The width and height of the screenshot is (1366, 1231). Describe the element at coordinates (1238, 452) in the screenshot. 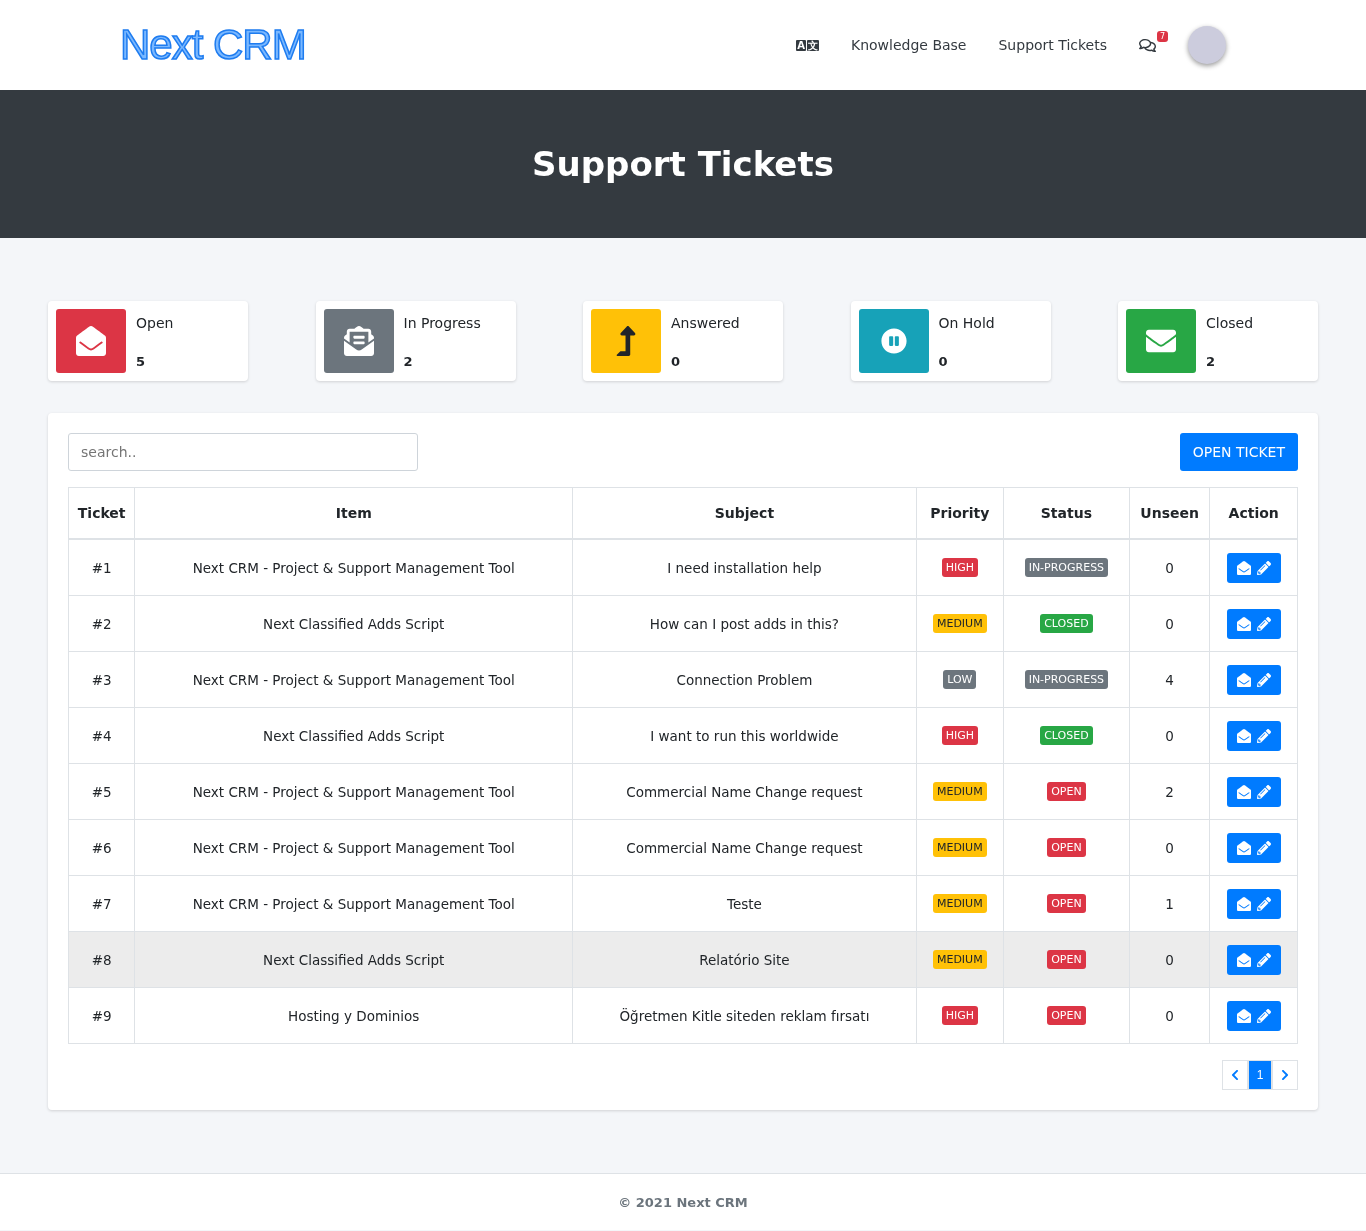

I see `open-ticket-button: OPEN TICKET` at that location.